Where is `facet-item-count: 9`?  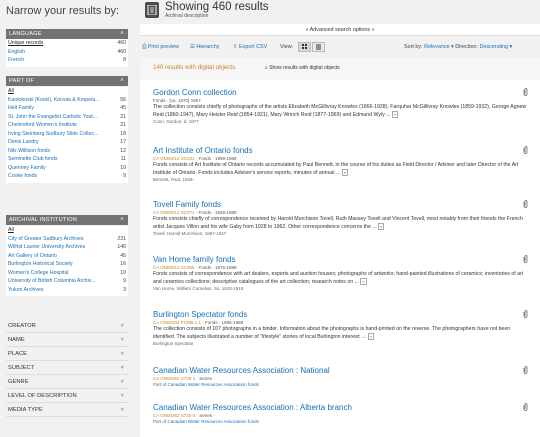 facet-item-count: 9 is located at coordinates (124, 281).